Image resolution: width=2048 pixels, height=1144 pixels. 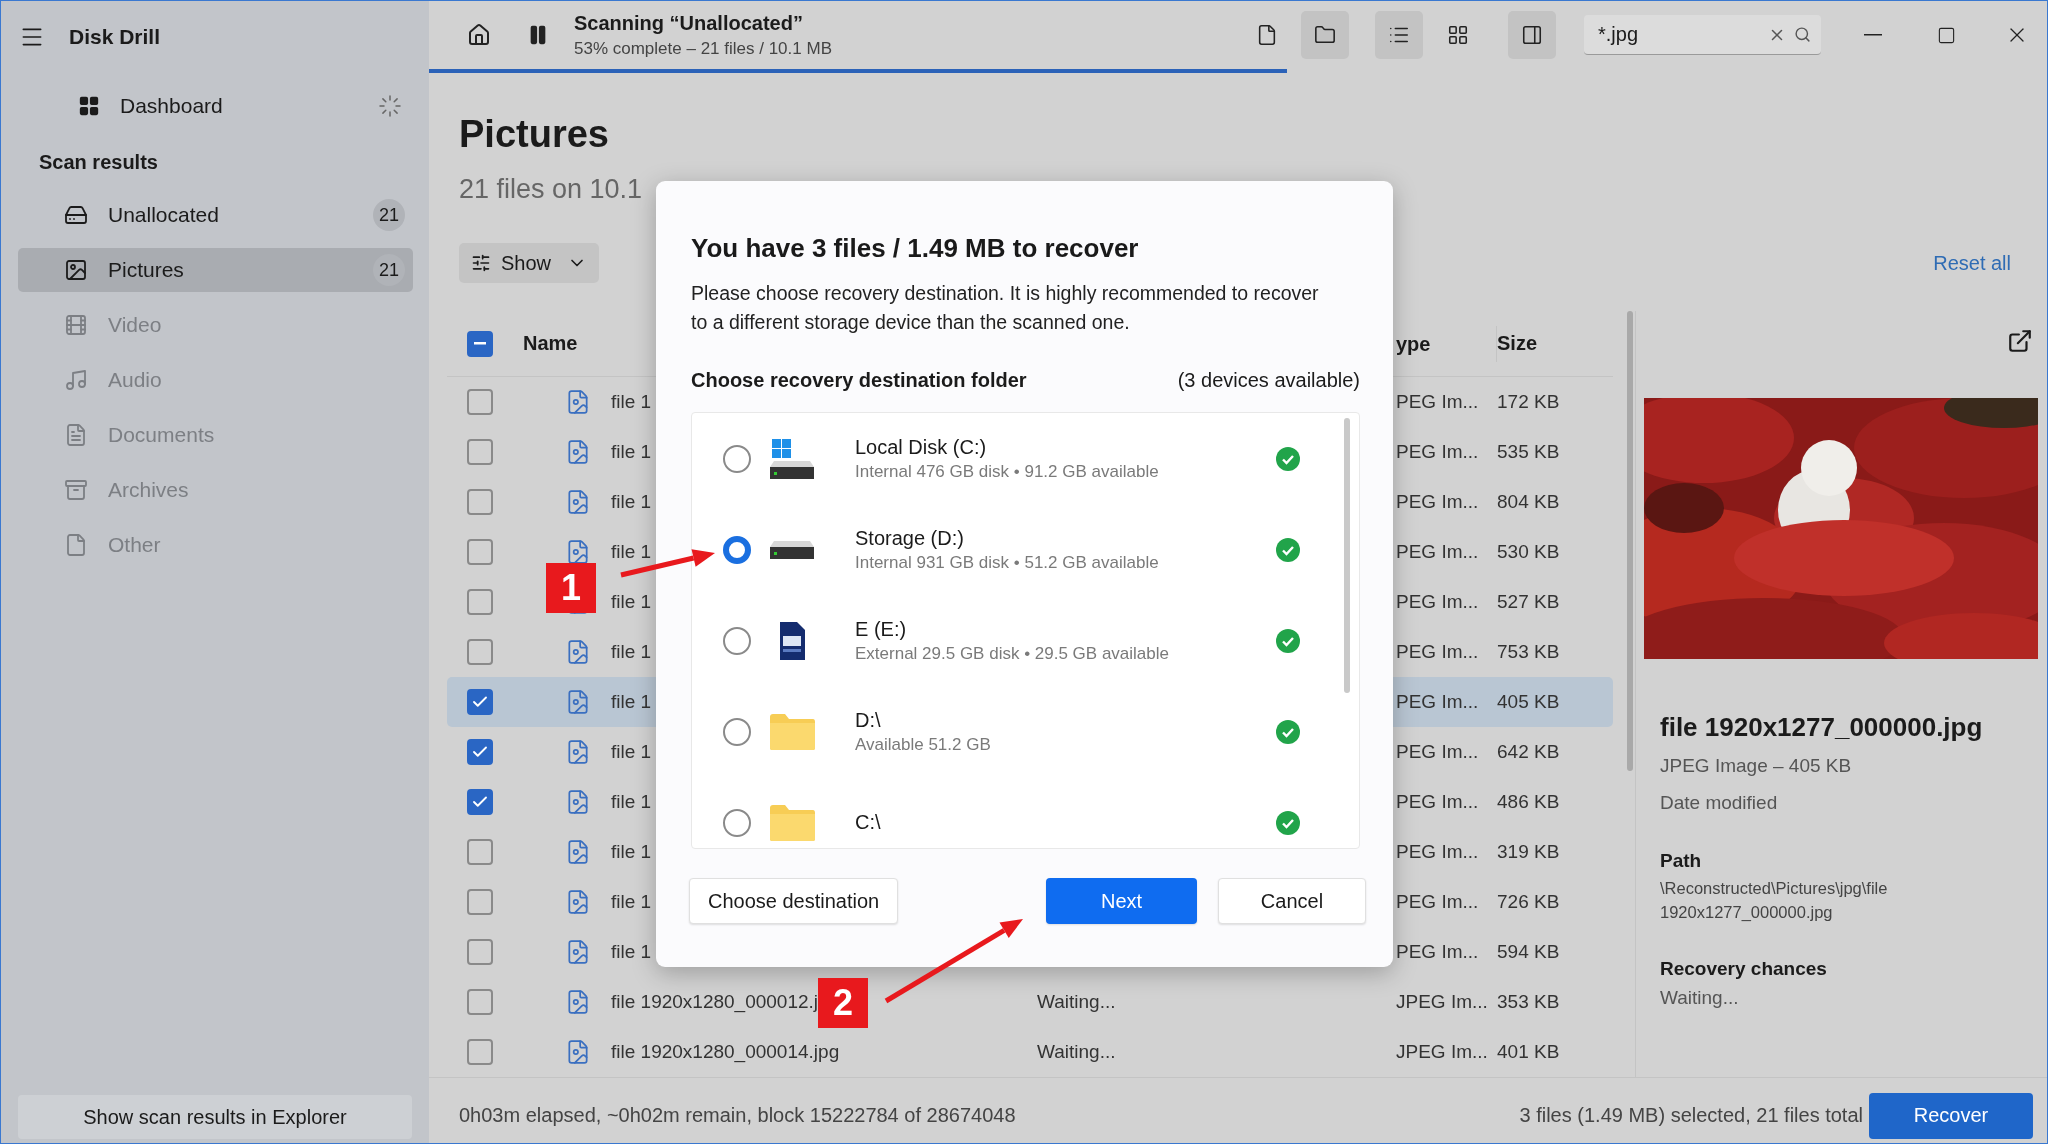 I want to click on table-cell: 753 KB, so click(x=1528, y=652).